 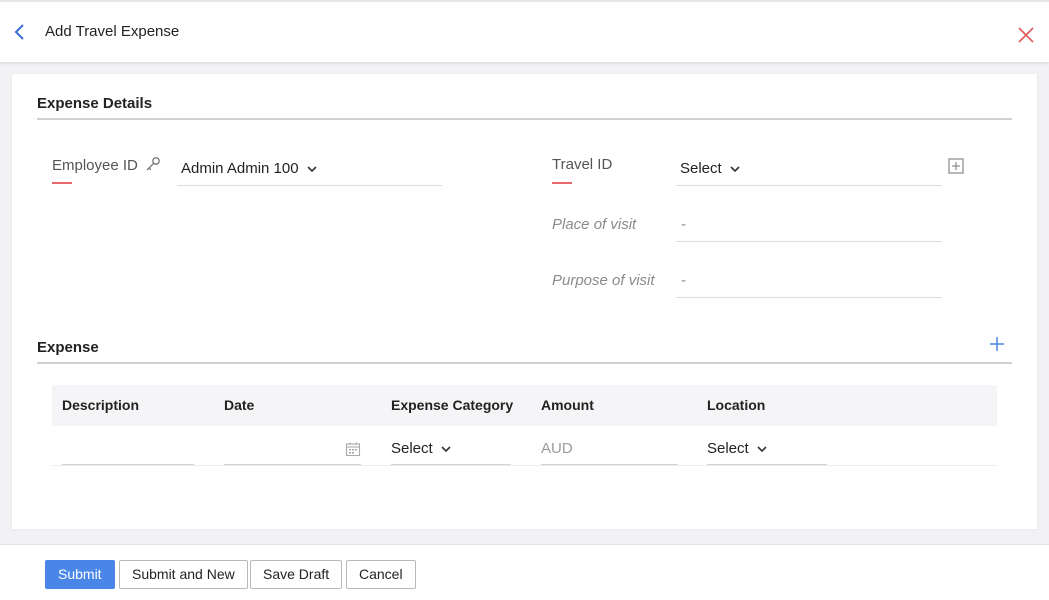 What do you see at coordinates (582, 164) in the screenshot?
I see `travel-id-label: Travel ID` at bounding box center [582, 164].